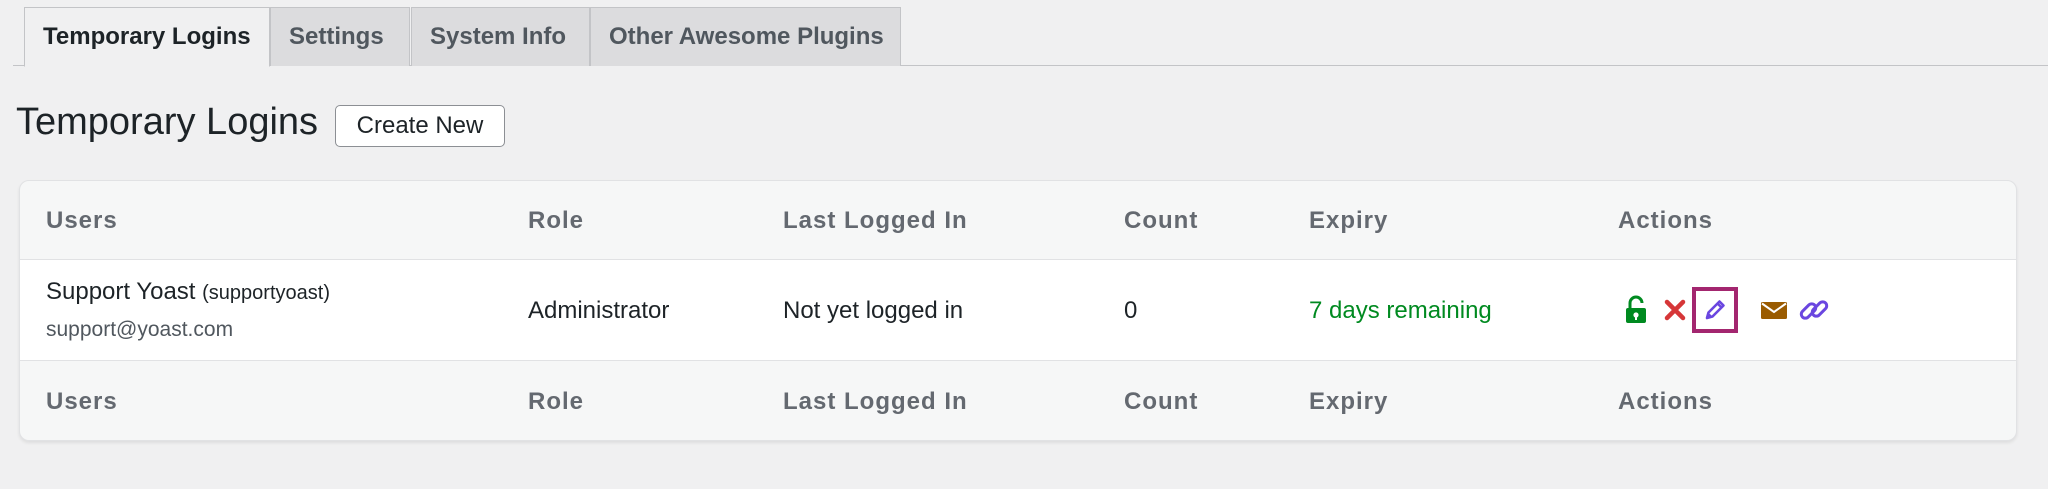  I want to click on column-footer-count: Count, so click(1161, 401).